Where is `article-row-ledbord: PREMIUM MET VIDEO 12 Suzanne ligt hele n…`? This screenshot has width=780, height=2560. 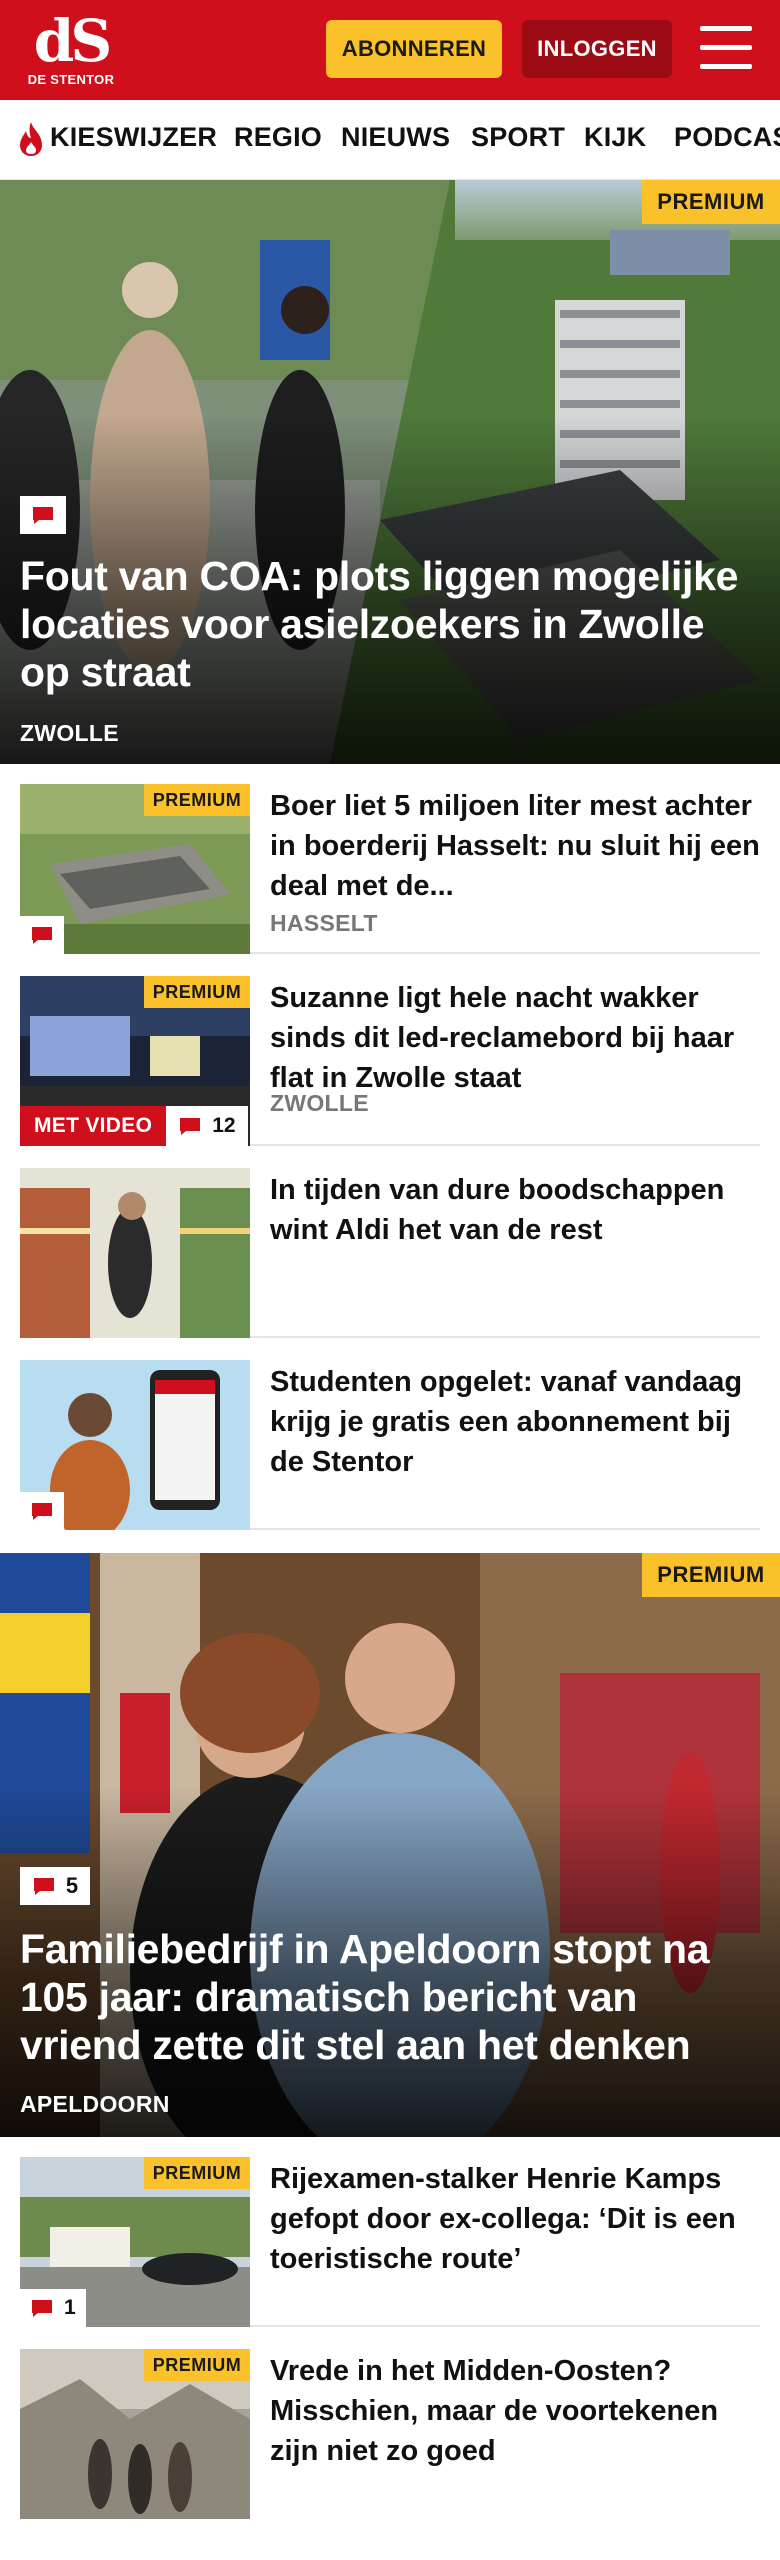 article-row-ledbord: PREMIUM MET VIDEO 12 Suzanne ligt hele n… is located at coordinates (390, 1051).